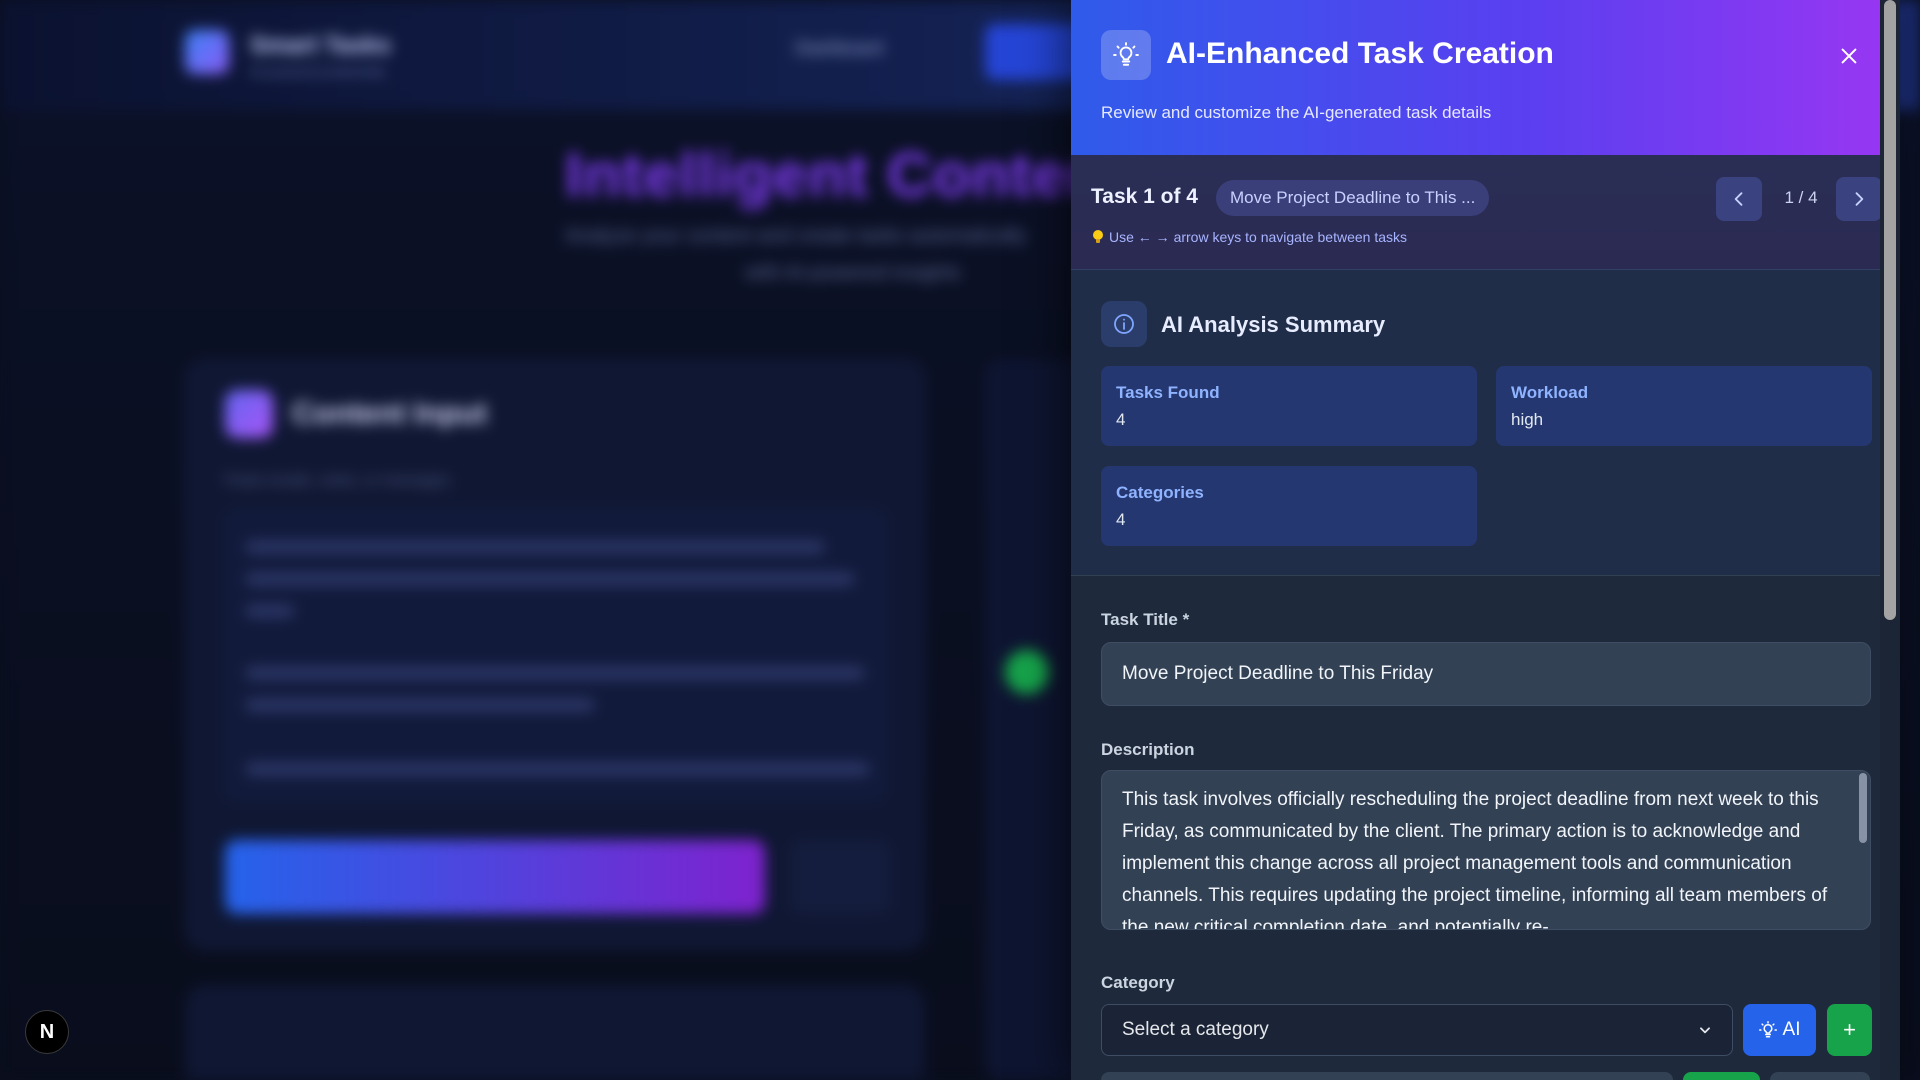  I want to click on chevron-right-icon, so click(1859, 199).